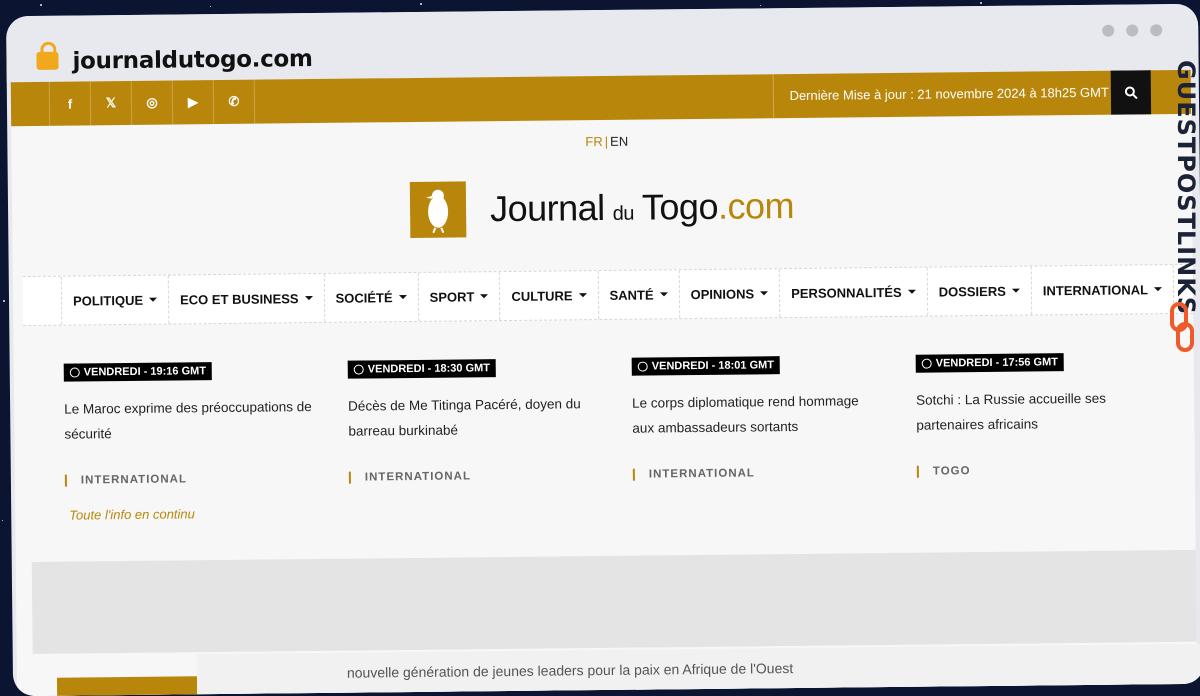 The width and height of the screenshot is (1200, 696). What do you see at coordinates (722, 293) in the screenshot?
I see `nav-label: OPINIONS` at bounding box center [722, 293].